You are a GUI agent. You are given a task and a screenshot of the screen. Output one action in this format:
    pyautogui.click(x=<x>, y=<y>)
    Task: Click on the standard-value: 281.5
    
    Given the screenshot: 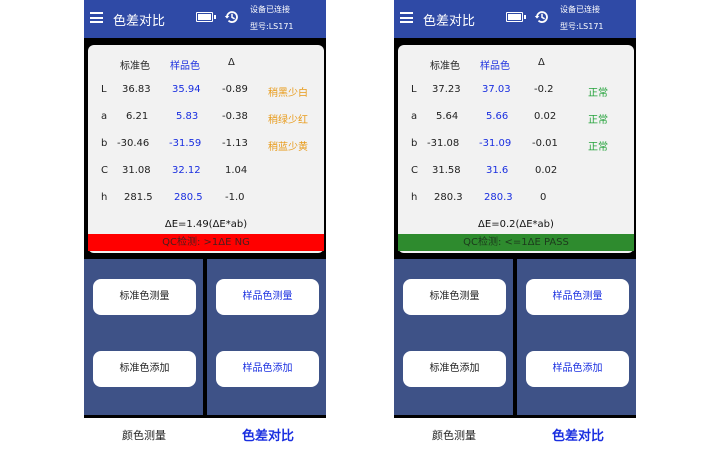 What is the action you would take?
    pyautogui.click(x=138, y=197)
    